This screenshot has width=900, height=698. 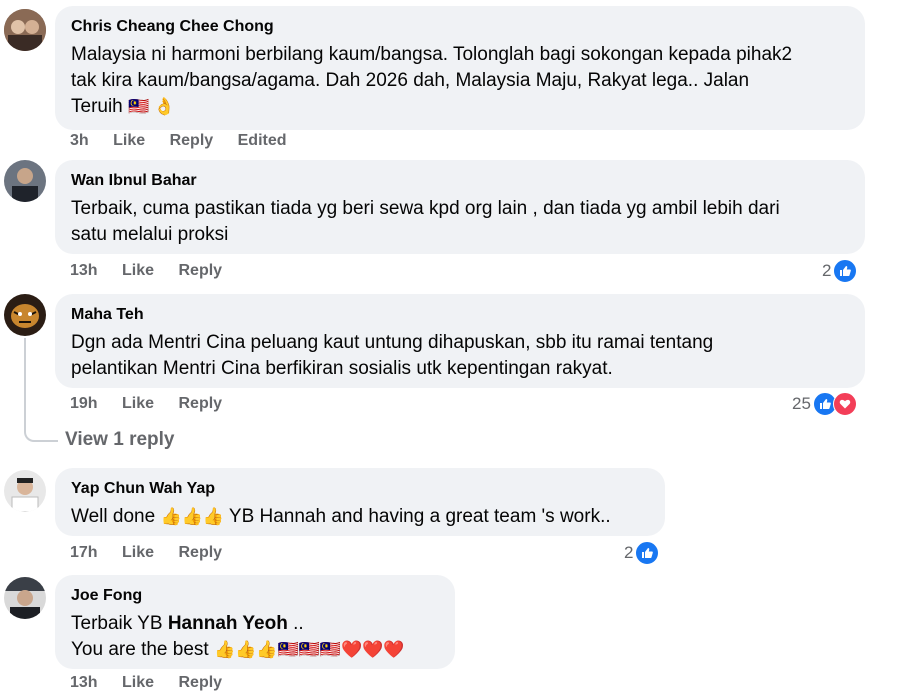 I want to click on edited-label: Edited, so click(x=262, y=140).